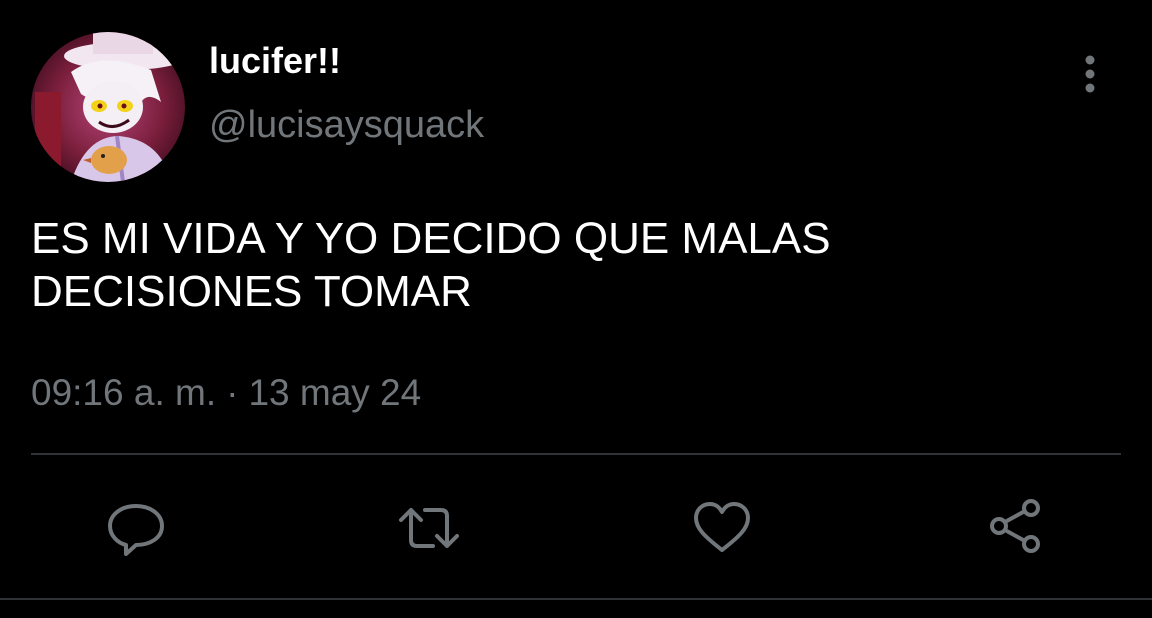 This screenshot has height=618, width=1152. What do you see at coordinates (275, 61) in the screenshot?
I see `author-display-name: lucifer!!` at bounding box center [275, 61].